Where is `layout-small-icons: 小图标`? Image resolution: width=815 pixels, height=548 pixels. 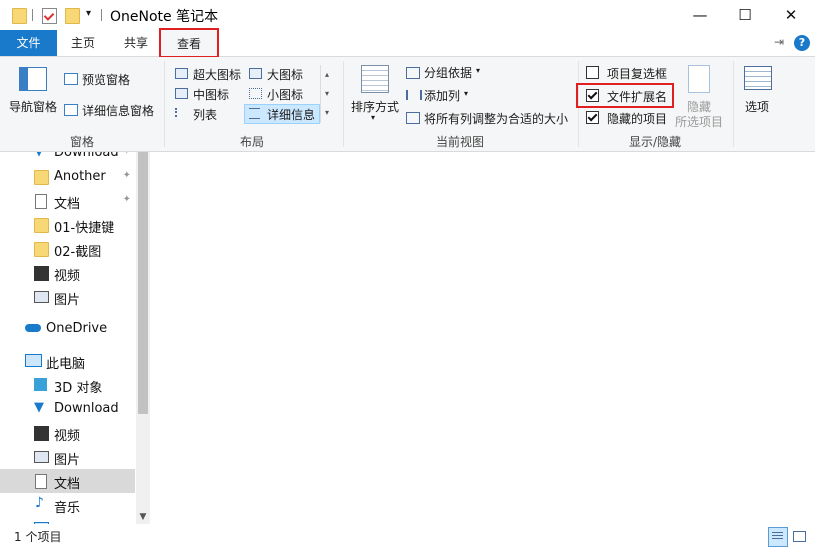 layout-small-icons: 小图标 is located at coordinates (285, 94).